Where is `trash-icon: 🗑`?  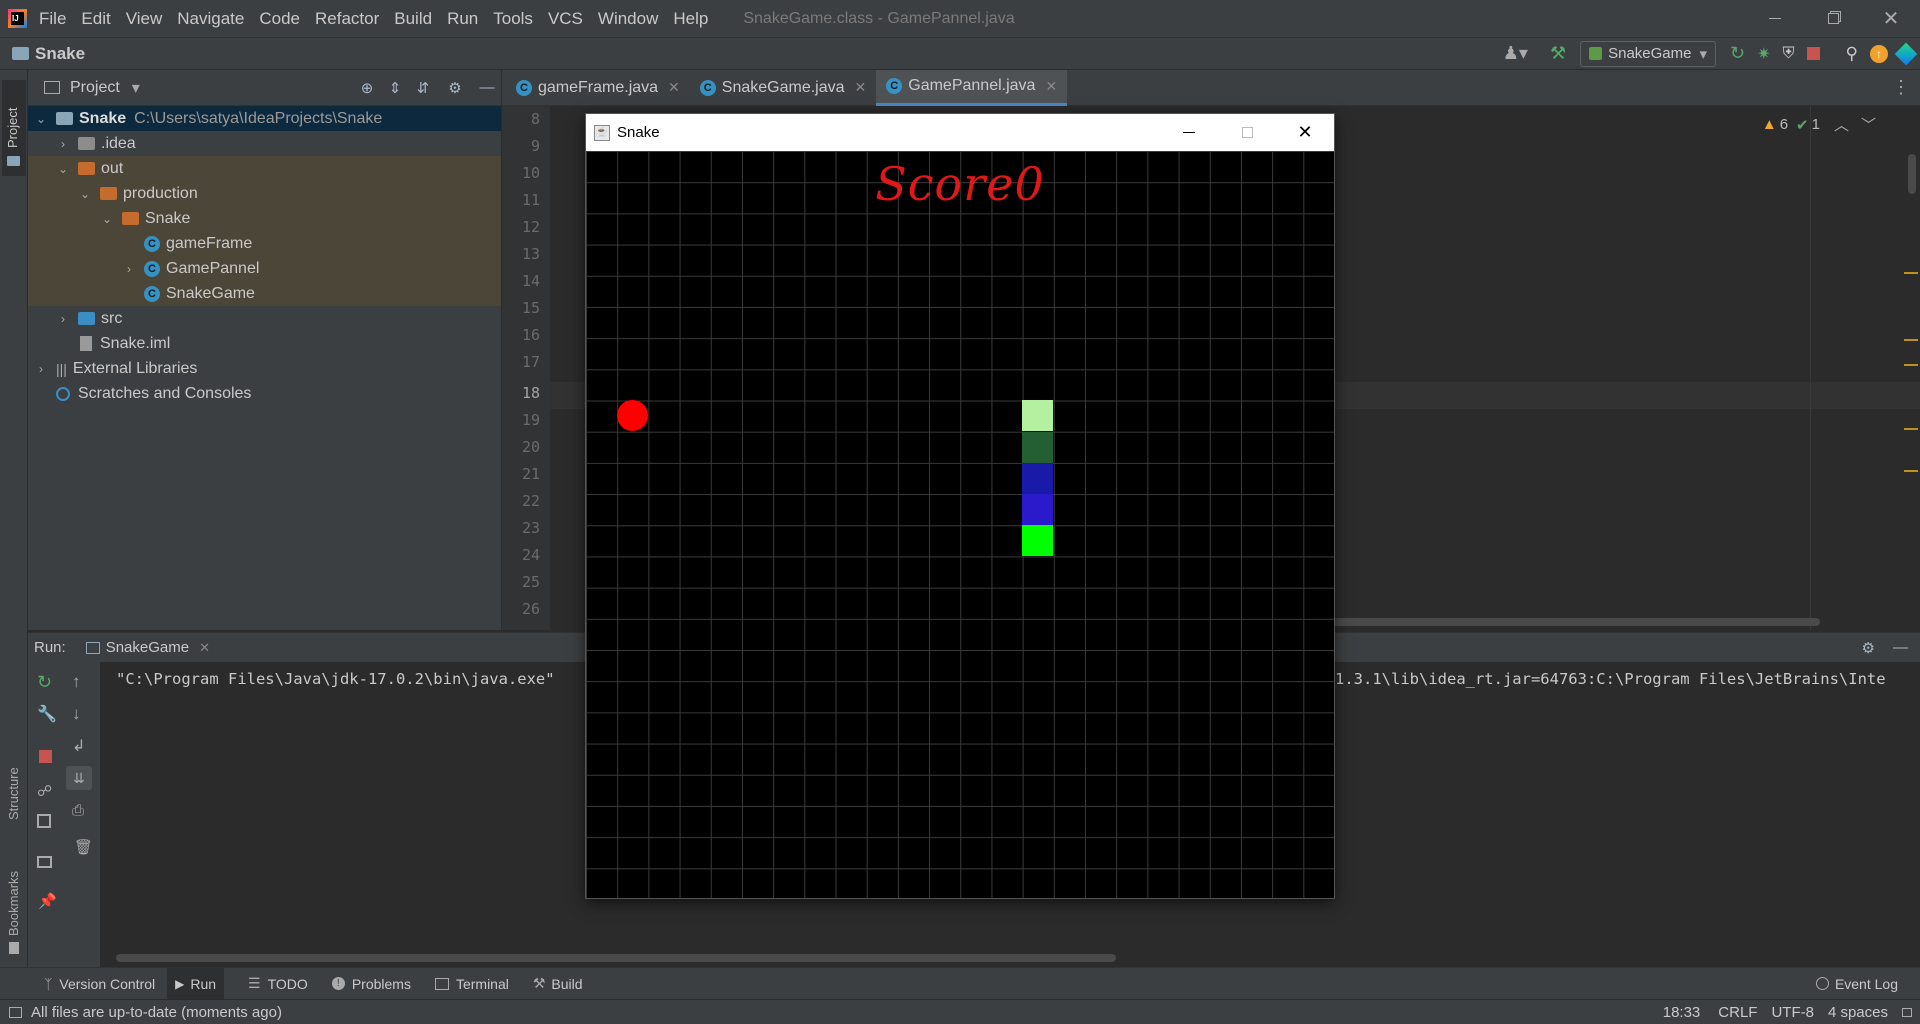 trash-icon: 🗑 is located at coordinates (83, 847).